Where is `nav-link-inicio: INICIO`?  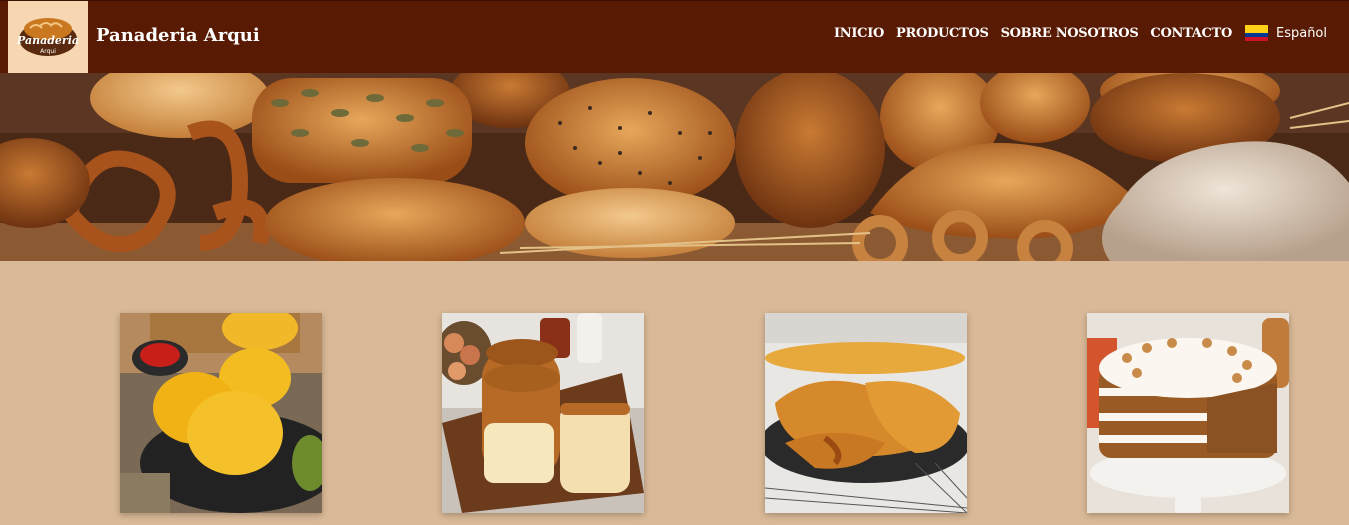 nav-link-inicio: INICIO is located at coordinates (859, 33).